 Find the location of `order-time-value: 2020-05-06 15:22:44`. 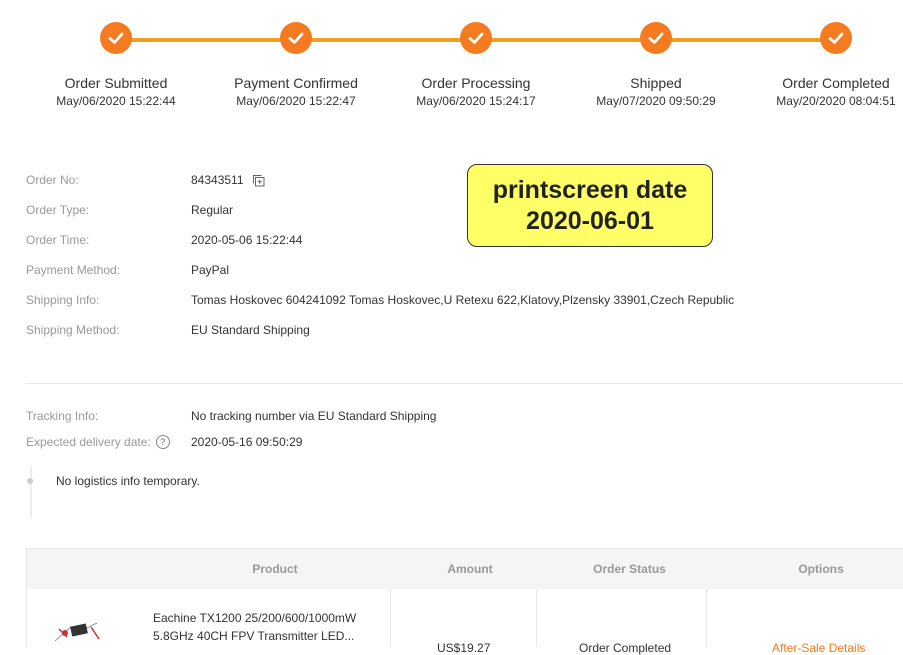

order-time-value: 2020-05-06 15:22:44 is located at coordinates (247, 240).